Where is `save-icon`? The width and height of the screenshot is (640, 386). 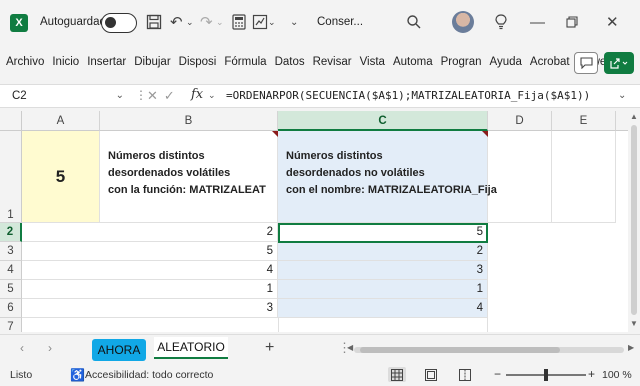 save-icon is located at coordinates (154, 22).